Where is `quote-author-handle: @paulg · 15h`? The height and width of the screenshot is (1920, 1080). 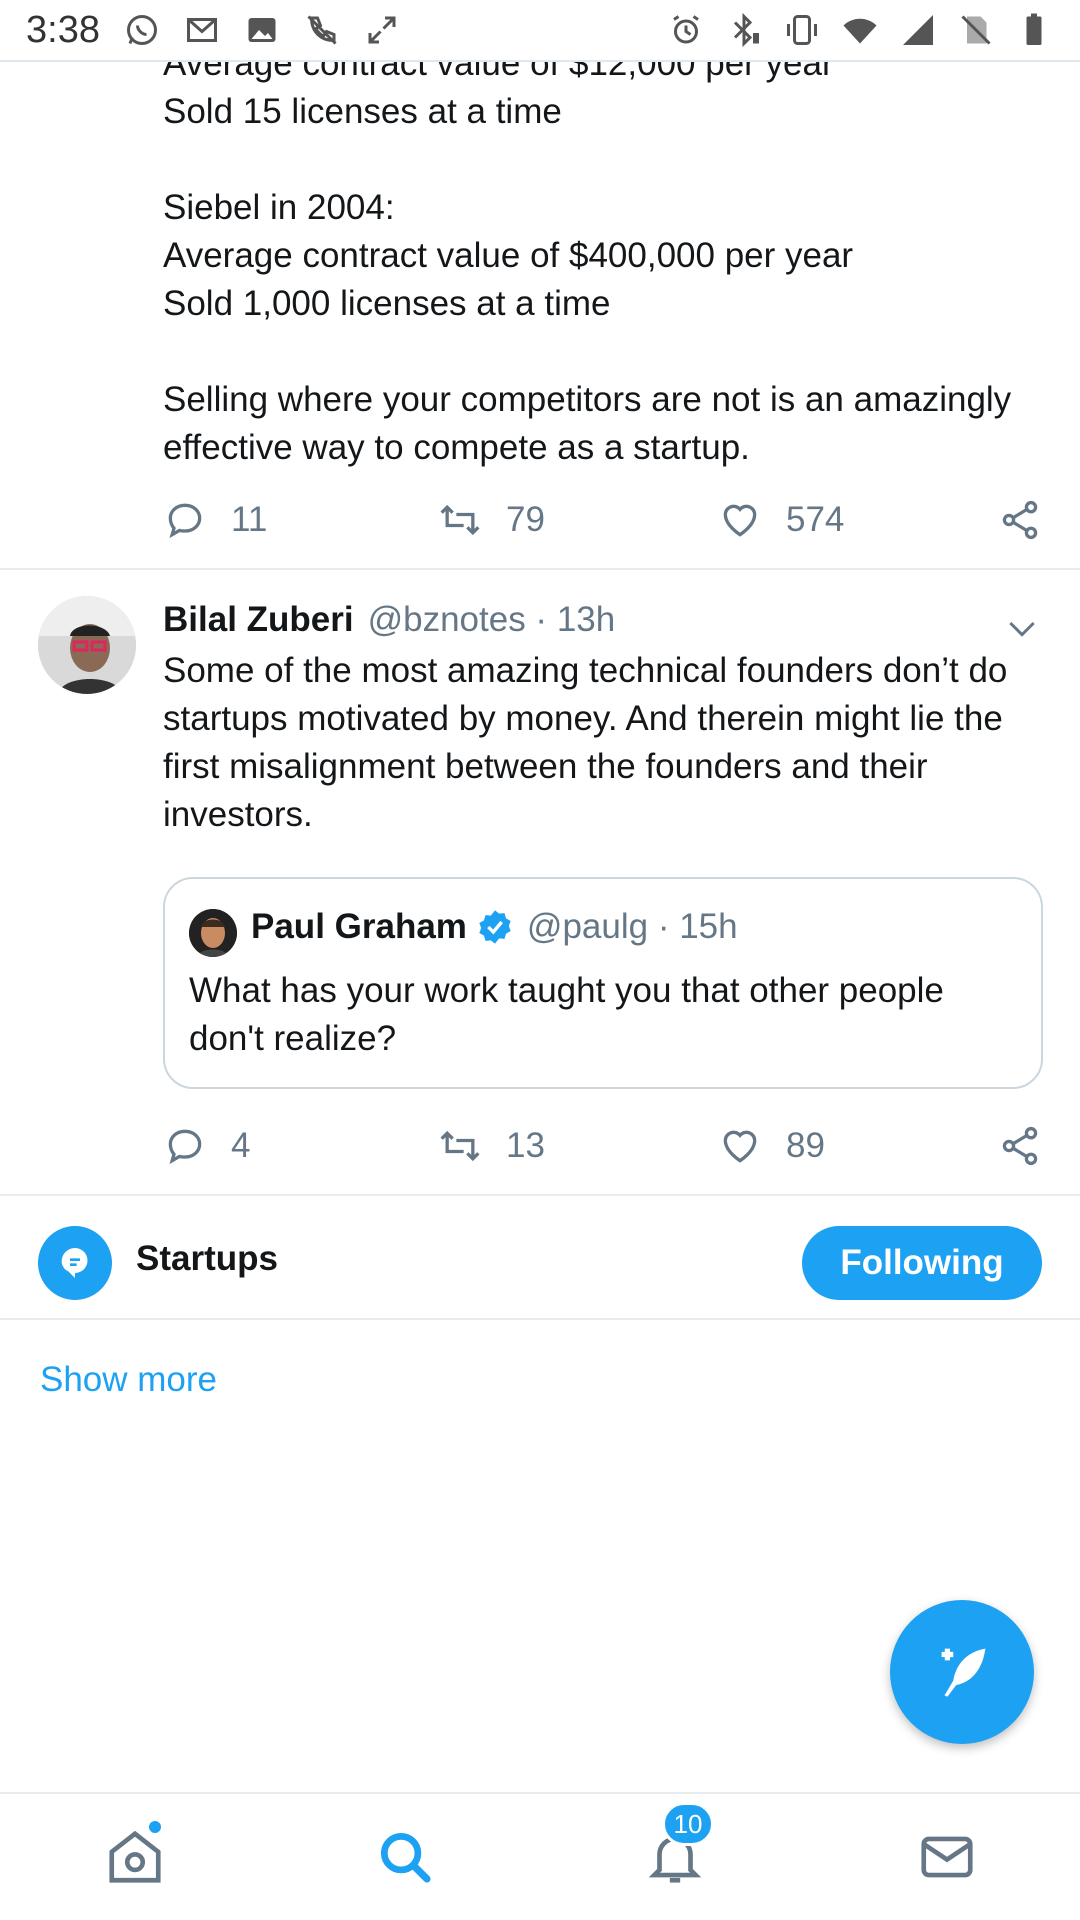 quote-author-handle: @paulg · 15h is located at coordinates (632, 926).